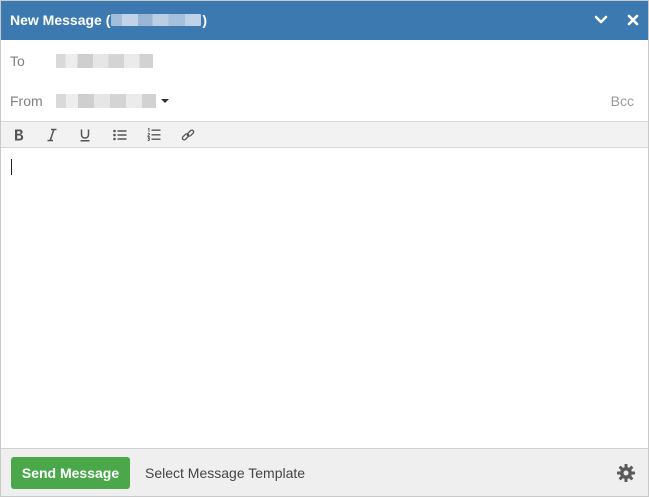 The width and height of the screenshot is (649, 497). What do you see at coordinates (225, 473) in the screenshot?
I see `select-template-link: Select Message Template` at bounding box center [225, 473].